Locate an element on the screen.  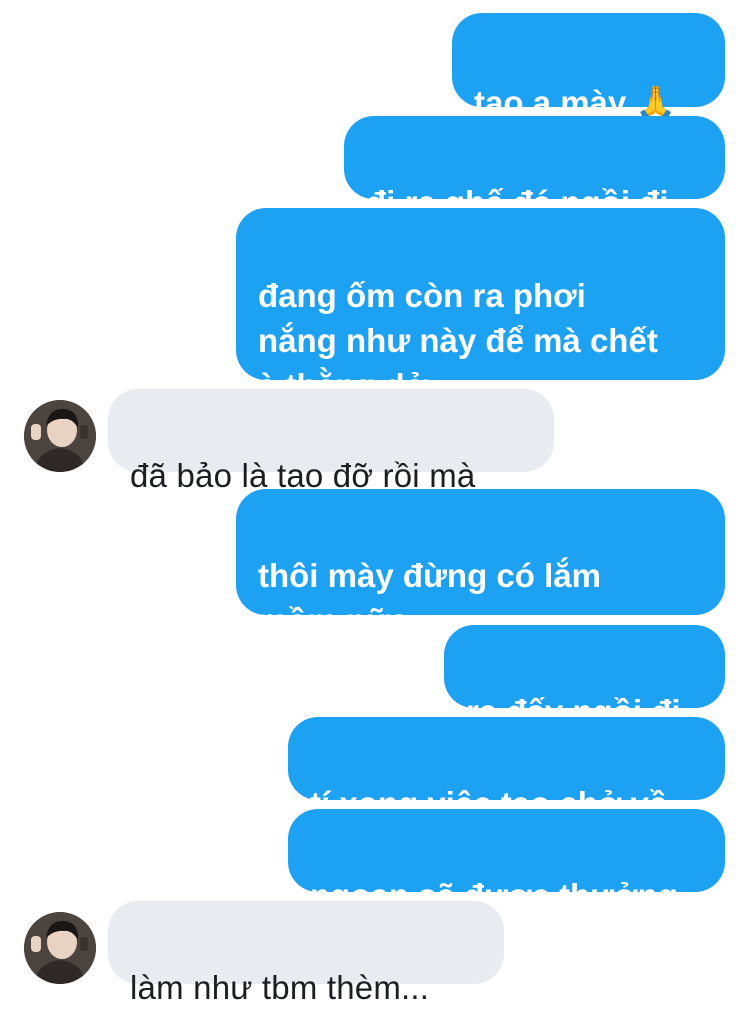
message-bubble-sent: đi ra ghế đá ngồi đi is located at coordinates (534, 168).